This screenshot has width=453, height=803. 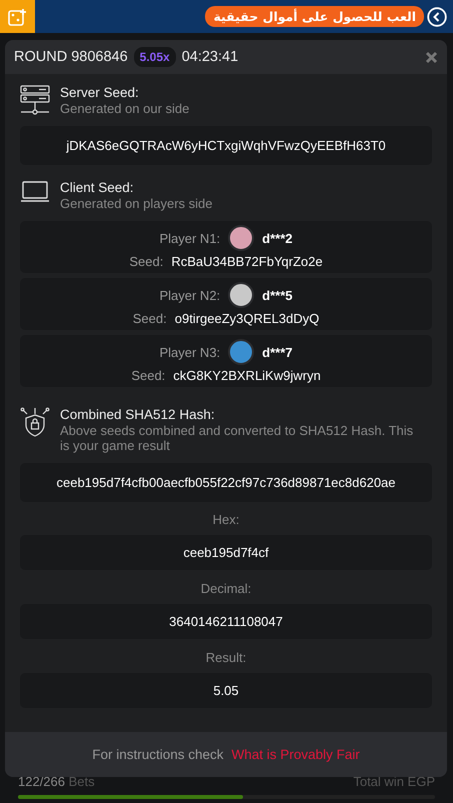 What do you see at coordinates (277, 295) in the screenshot?
I see `player-name: d***5` at bounding box center [277, 295].